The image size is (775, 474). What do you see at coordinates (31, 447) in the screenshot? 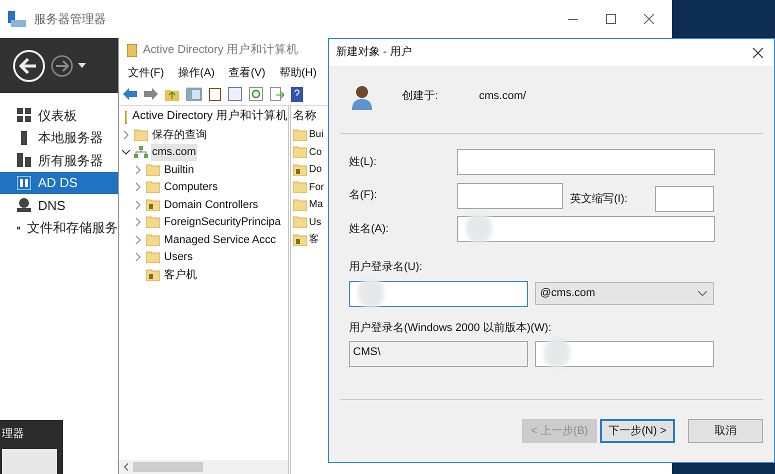
I see `taskbar-thumbnail: 理器` at bounding box center [31, 447].